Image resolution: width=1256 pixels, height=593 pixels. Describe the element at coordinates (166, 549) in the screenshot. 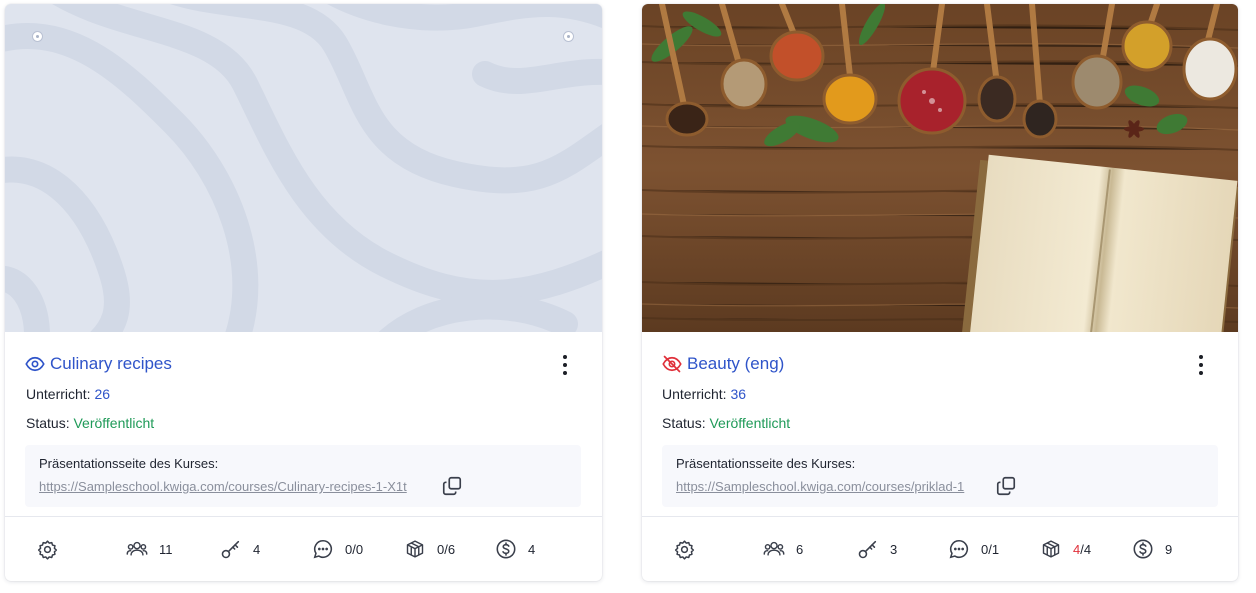

I see `students-count: 11` at that location.